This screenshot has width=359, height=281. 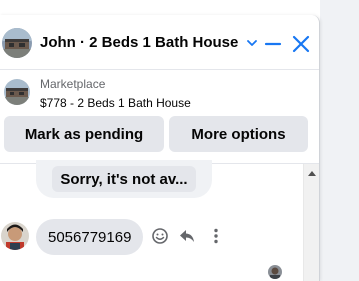 I want to click on listing-thumbnail, so click(x=17, y=92).